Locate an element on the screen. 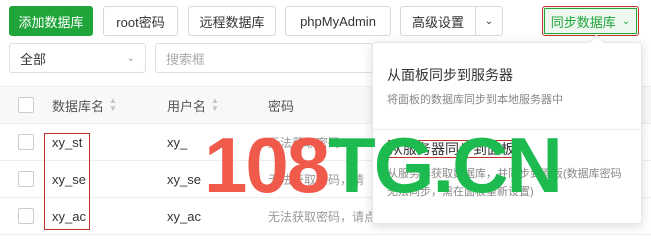 The height and width of the screenshot is (240, 651). menu-item-title: 从面板同步到服务器 is located at coordinates (450, 75).